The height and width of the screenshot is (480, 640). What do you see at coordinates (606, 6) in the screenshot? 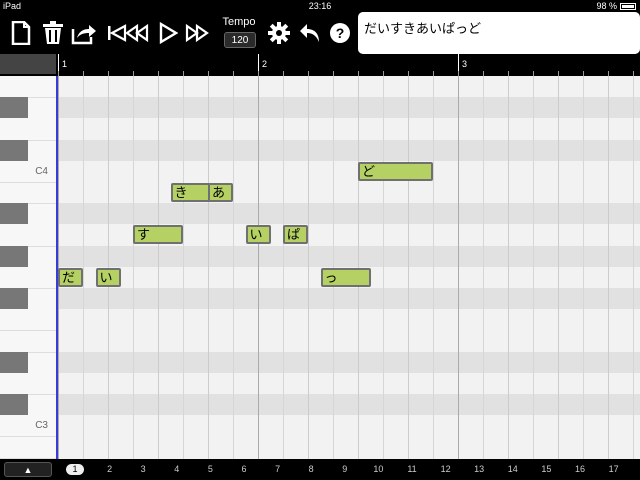
I see `battery-percent: 98 %` at bounding box center [606, 6].